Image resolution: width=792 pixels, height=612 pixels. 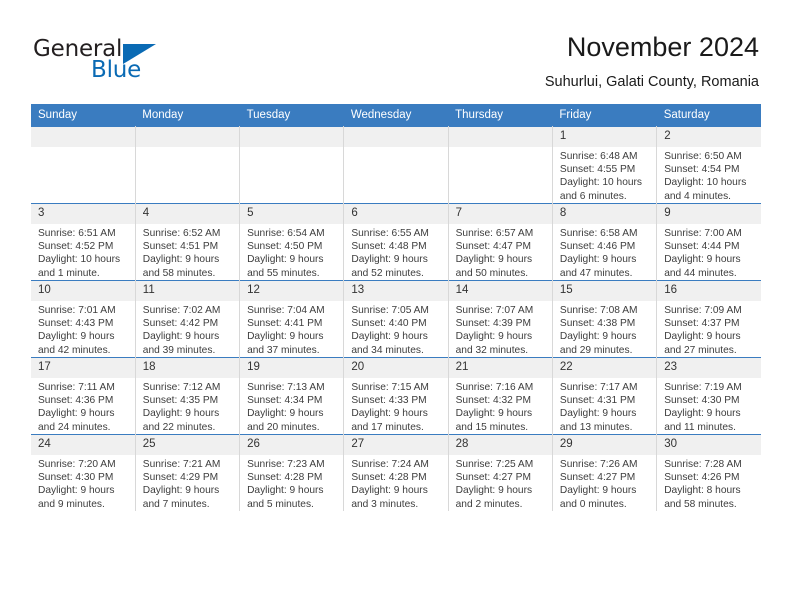 I want to click on day-number: 7, so click(x=500, y=214).